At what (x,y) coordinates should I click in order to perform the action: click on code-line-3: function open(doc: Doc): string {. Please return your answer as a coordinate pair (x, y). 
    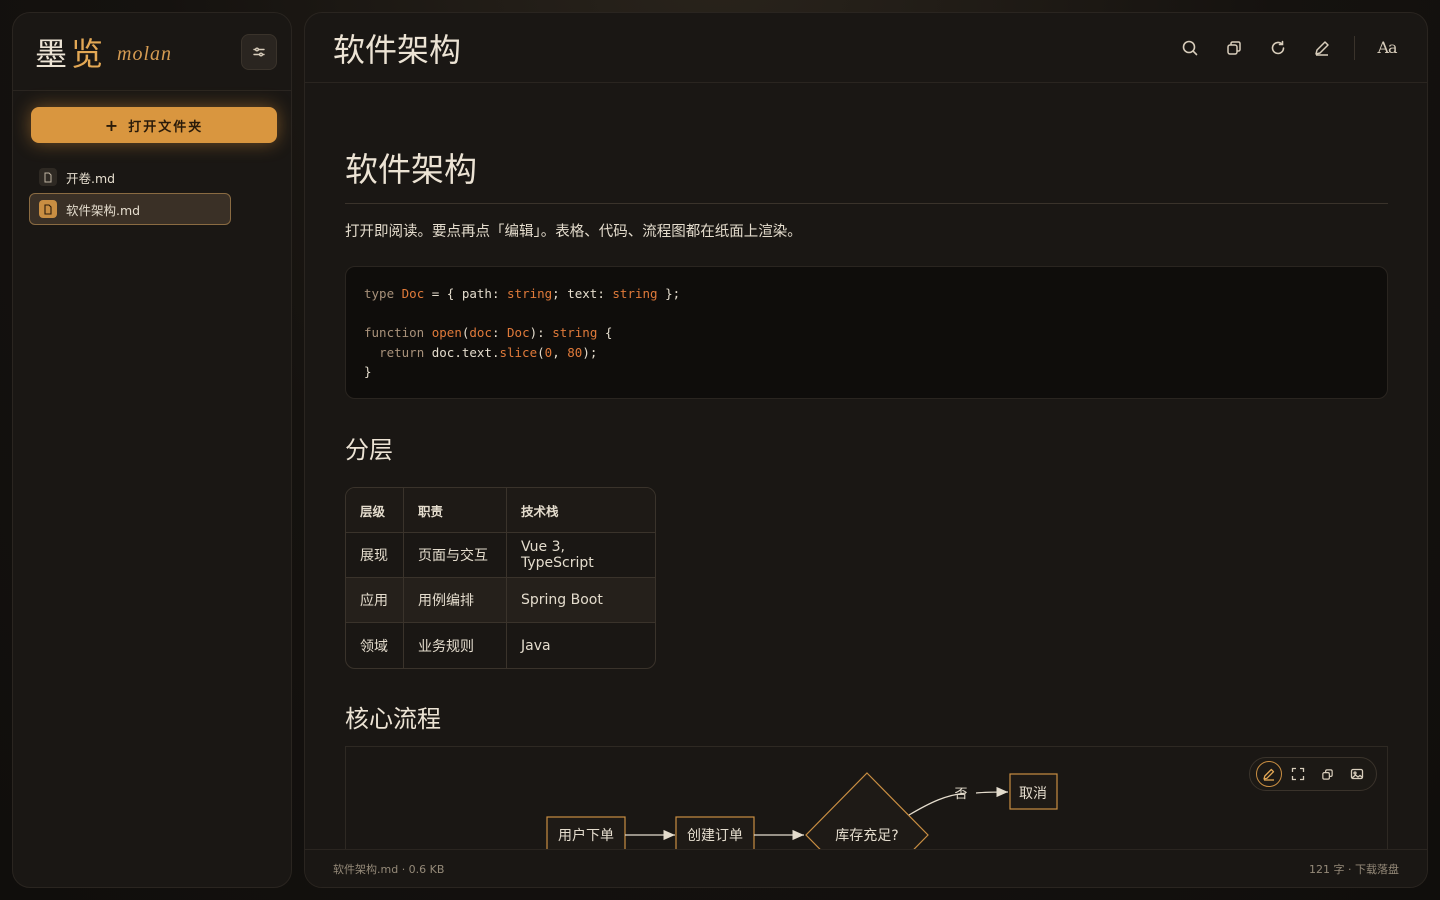
    Looking at the image, I should click on (488, 332).